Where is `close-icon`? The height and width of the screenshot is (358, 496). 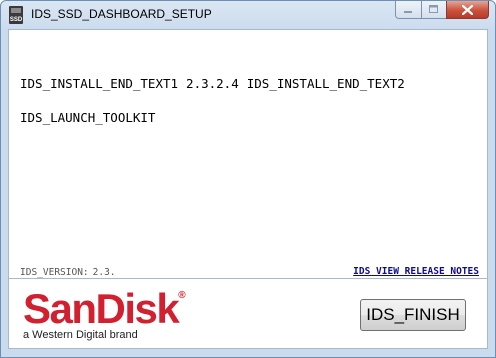
close-icon is located at coordinates (467, 9).